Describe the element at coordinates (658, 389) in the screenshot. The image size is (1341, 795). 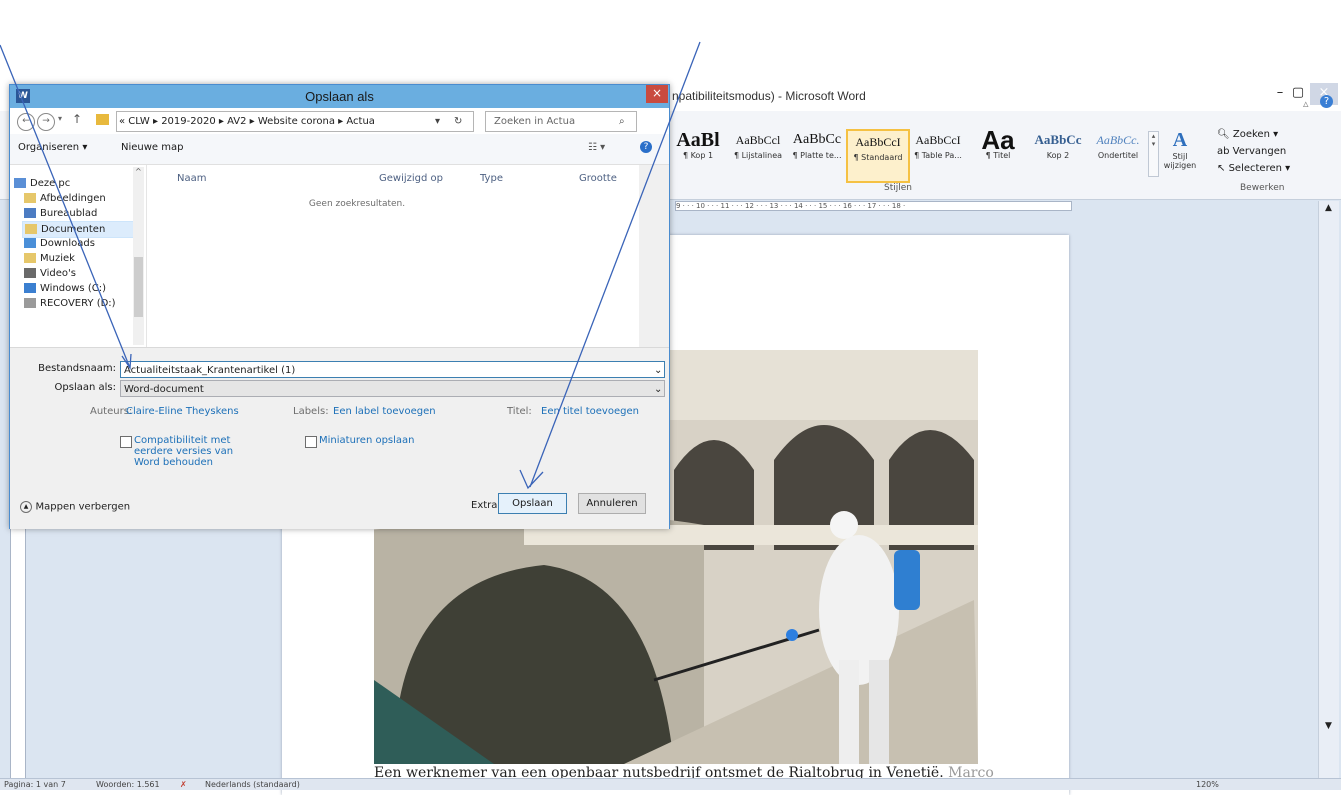
I see `file-type-dropdown-icon: ⌄` at that location.